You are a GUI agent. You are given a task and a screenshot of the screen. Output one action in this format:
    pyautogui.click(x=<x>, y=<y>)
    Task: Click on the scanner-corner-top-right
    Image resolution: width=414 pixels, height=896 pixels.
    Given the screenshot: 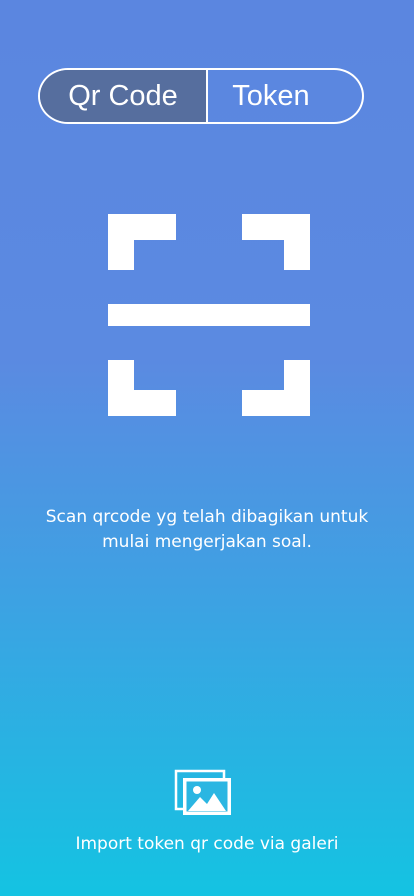 What is the action you would take?
    pyautogui.click(x=276, y=242)
    